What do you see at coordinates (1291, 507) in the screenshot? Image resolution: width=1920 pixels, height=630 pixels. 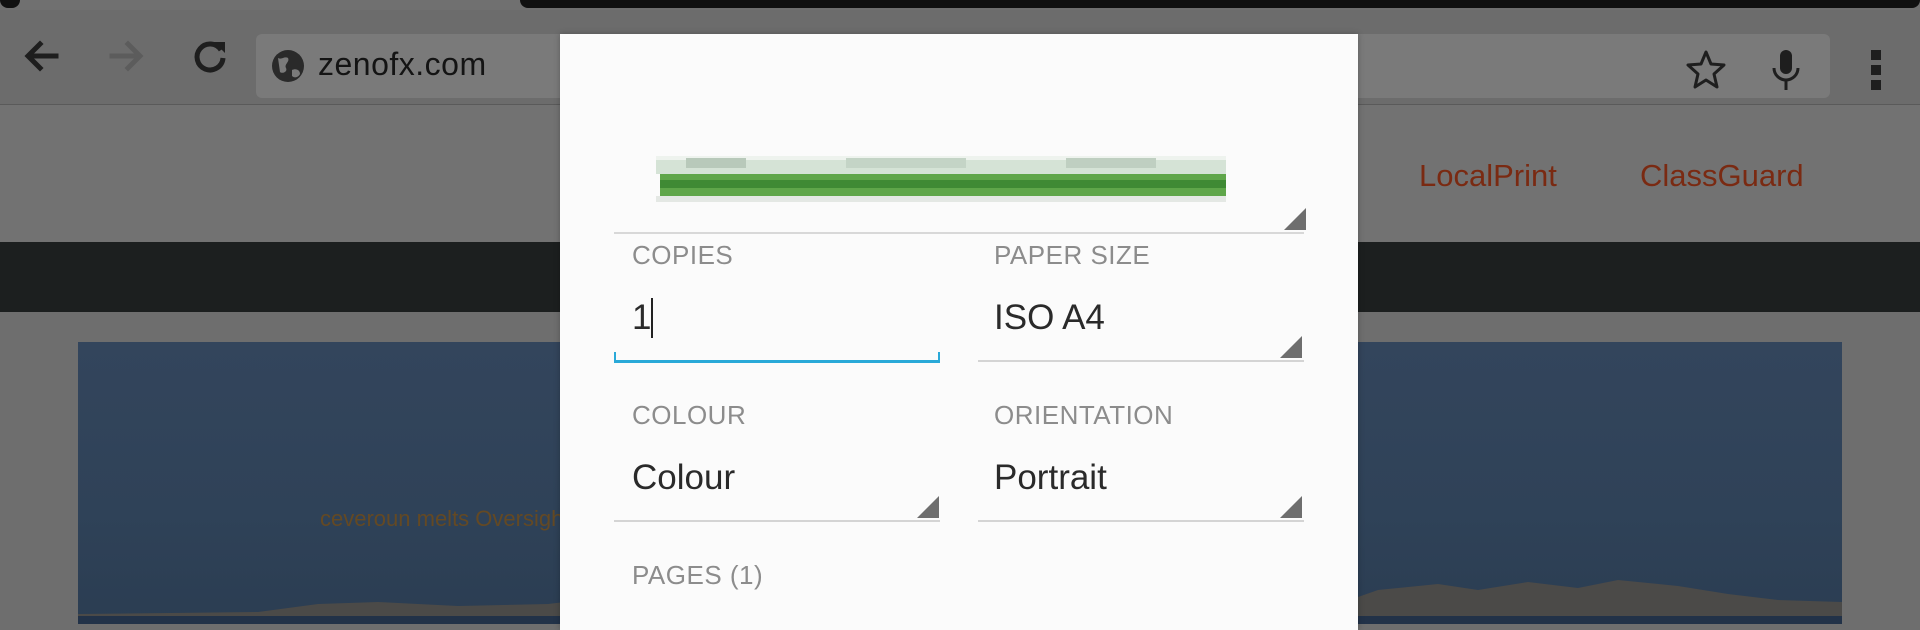 I see `orientation-dropdown-icon` at bounding box center [1291, 507].